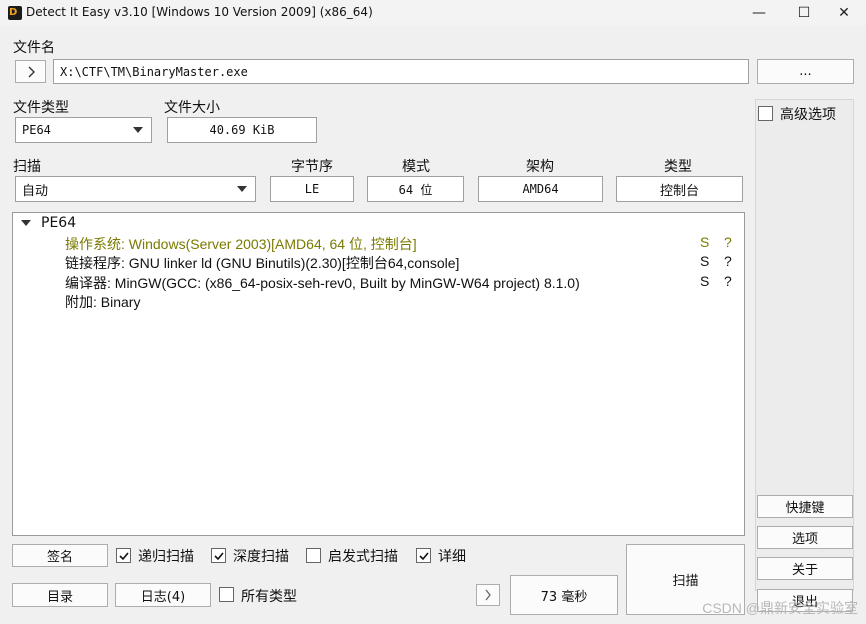 The width and height of the screenshot is (866, 624). I want to click on result-row-linker-signature: S, so click(704, 261).